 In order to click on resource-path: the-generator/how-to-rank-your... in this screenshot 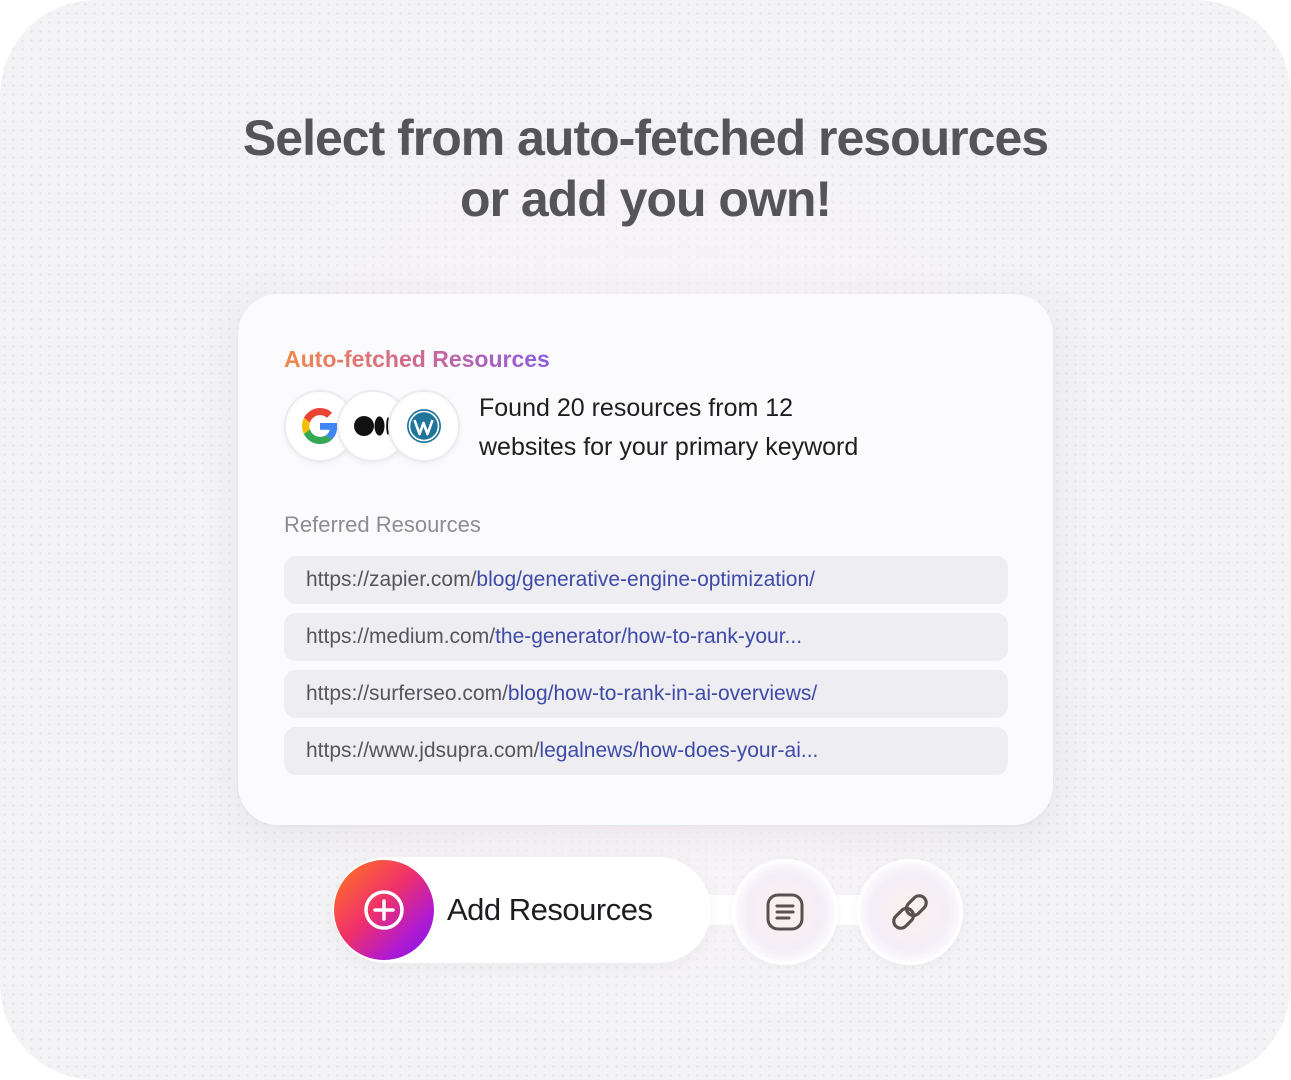, I will do `click(649, 636)`.